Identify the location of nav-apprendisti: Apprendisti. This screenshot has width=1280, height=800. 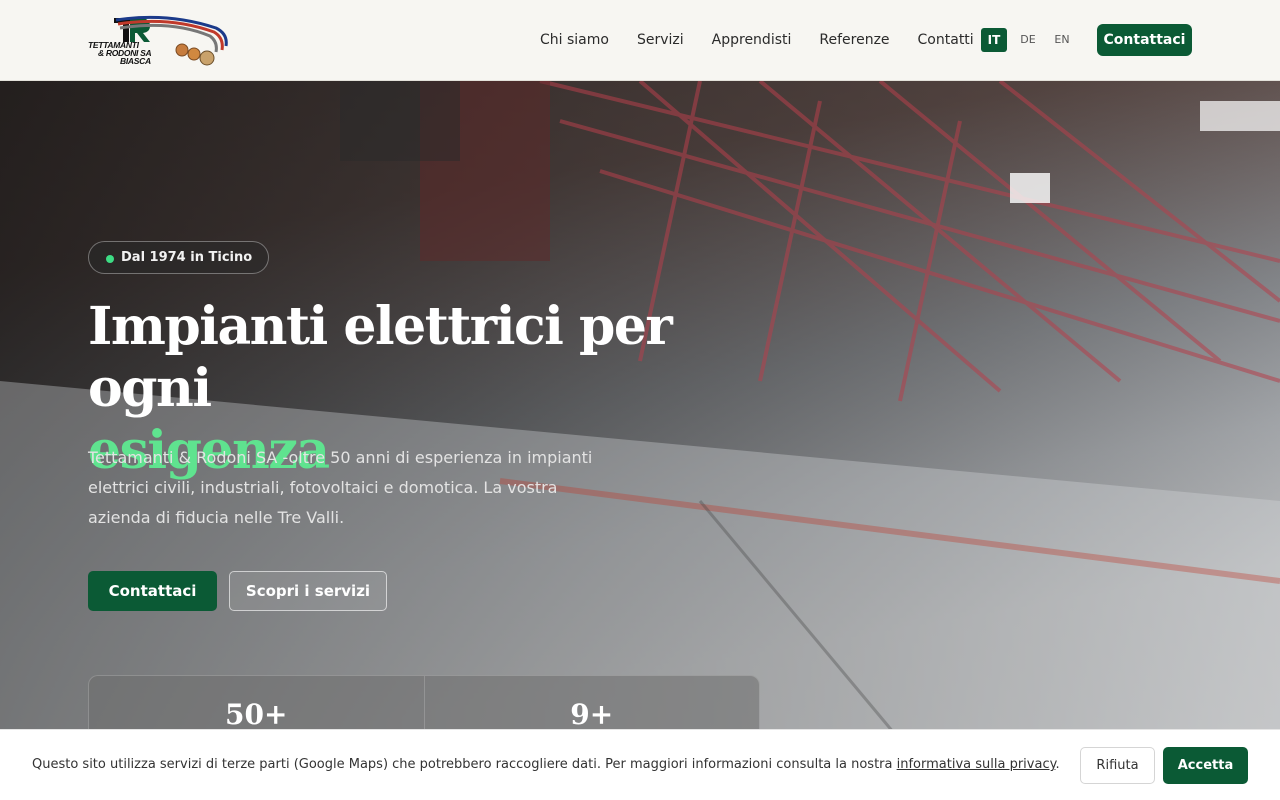
(752, 40).